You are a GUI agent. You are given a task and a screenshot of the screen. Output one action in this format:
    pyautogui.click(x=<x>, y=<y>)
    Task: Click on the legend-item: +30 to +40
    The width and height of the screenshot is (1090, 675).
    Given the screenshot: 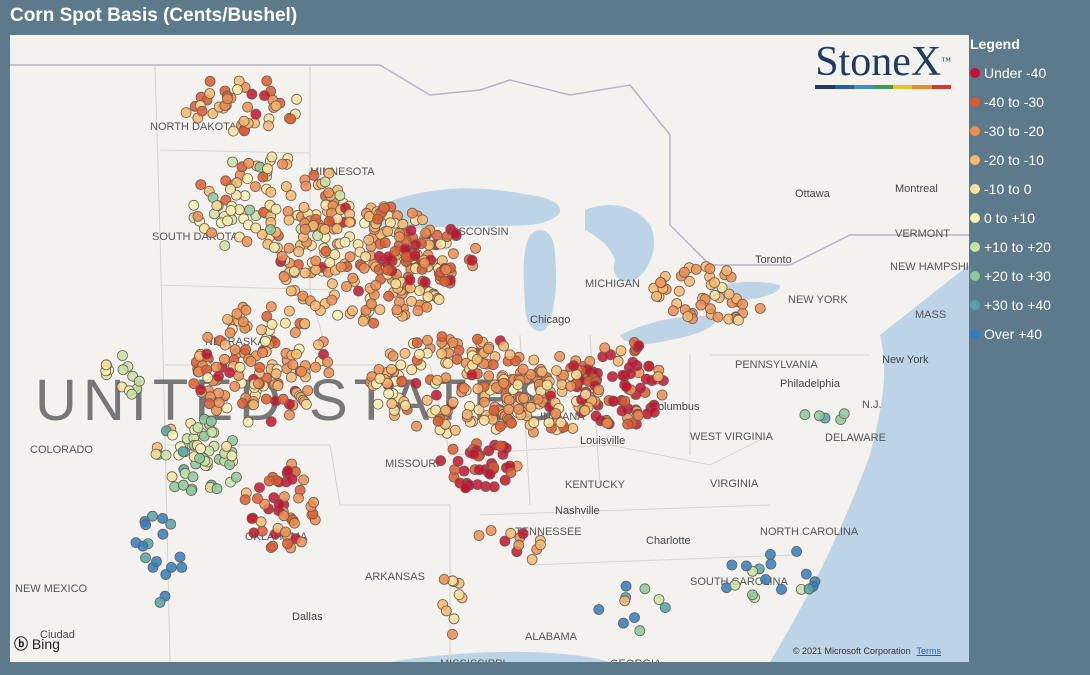 What is the action you would take?
    pyautogui.click(x=1029, y=304)
    